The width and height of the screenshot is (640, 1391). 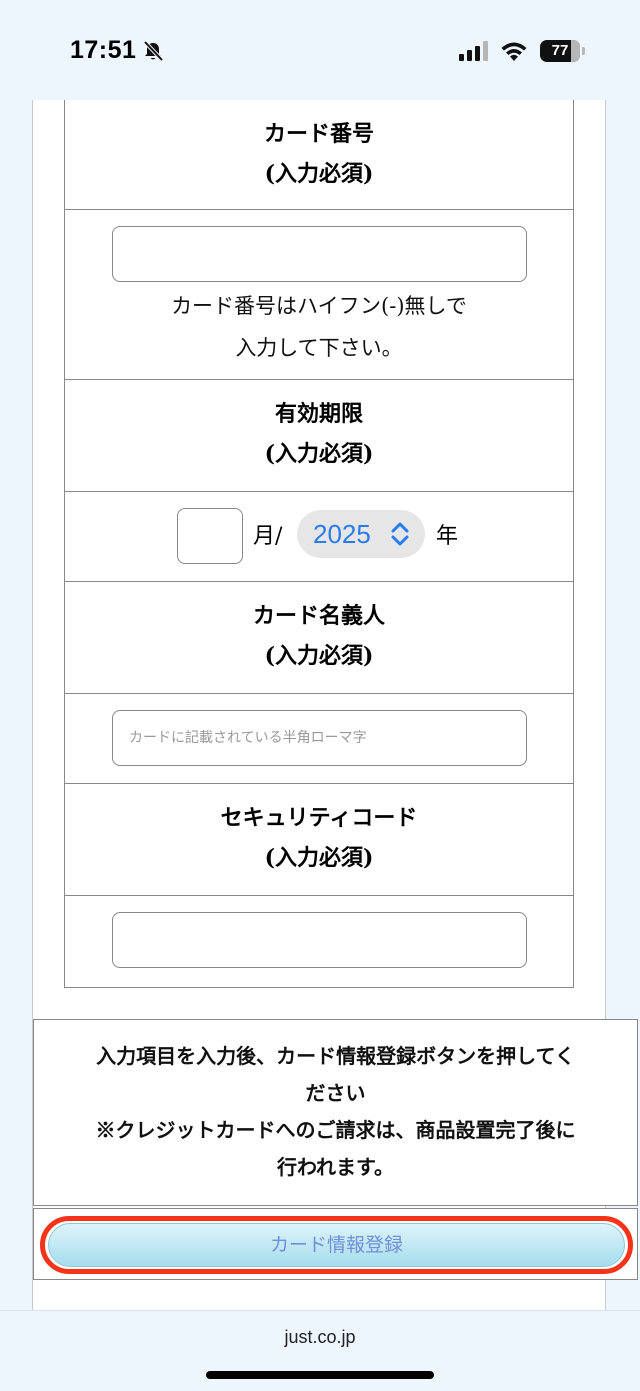 What do you see at coordinates (103, 50) in the screenshot?
I see `status-time: 17:51` at bounding box center [103, 50].